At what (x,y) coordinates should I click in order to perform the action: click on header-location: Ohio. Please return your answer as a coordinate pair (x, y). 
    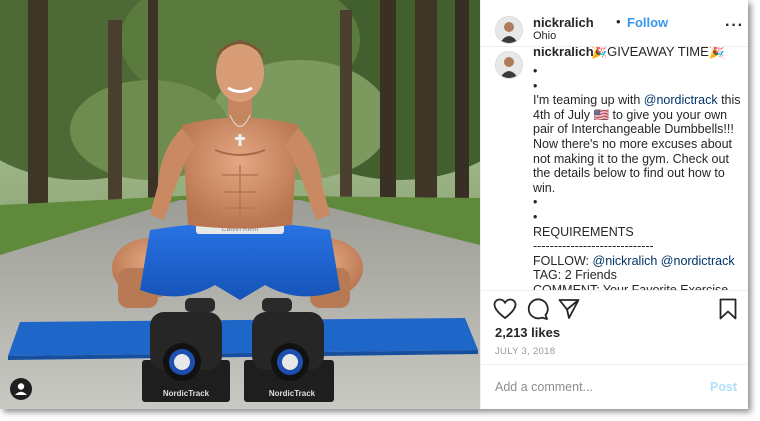
    Looking at the image, I should click on (544, 36).